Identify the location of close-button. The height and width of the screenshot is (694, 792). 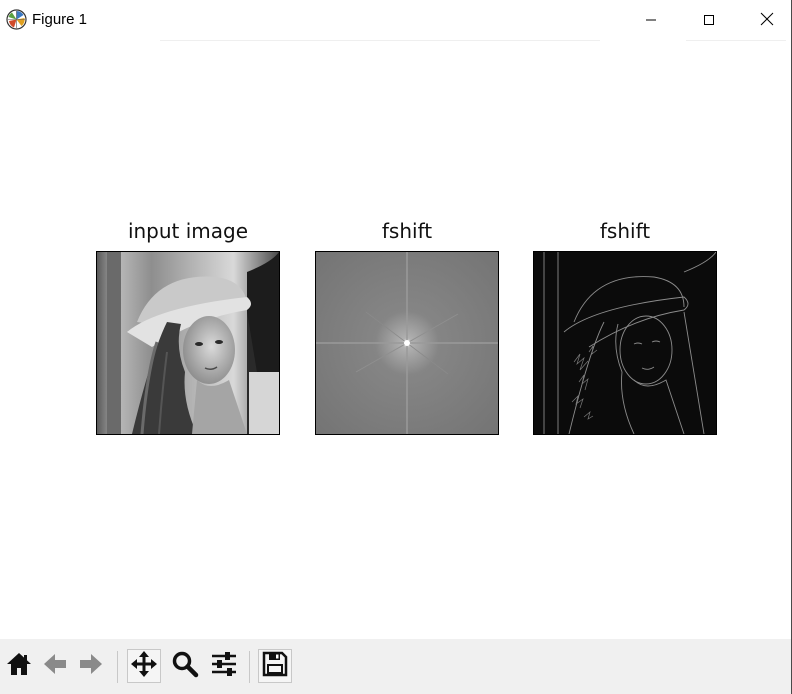
(765, 20).